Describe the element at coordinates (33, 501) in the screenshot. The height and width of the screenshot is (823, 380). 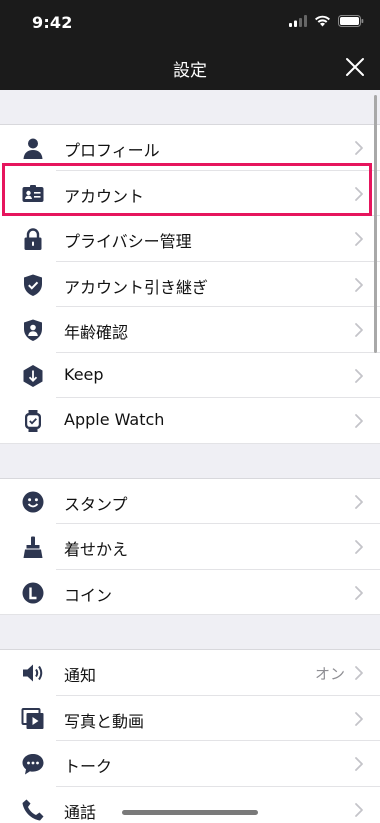
I see `smiley-icon` at that location.